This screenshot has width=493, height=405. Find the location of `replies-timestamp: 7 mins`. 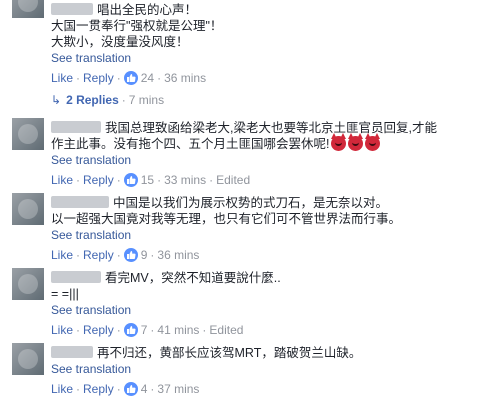

replies-timestamp: 7 mins is located at coordinates (146, 100).